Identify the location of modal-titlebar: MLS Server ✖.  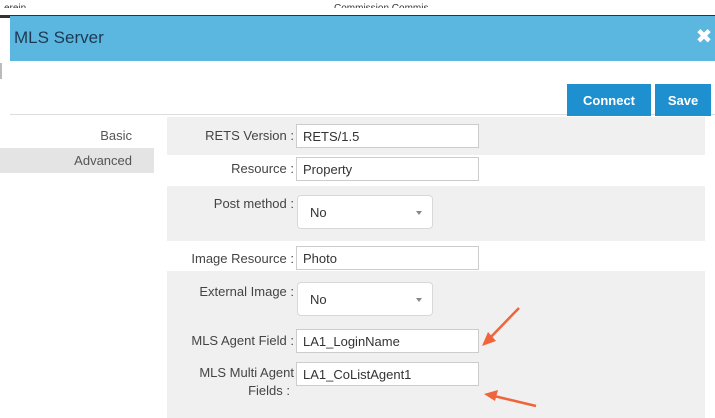
(362, 38).